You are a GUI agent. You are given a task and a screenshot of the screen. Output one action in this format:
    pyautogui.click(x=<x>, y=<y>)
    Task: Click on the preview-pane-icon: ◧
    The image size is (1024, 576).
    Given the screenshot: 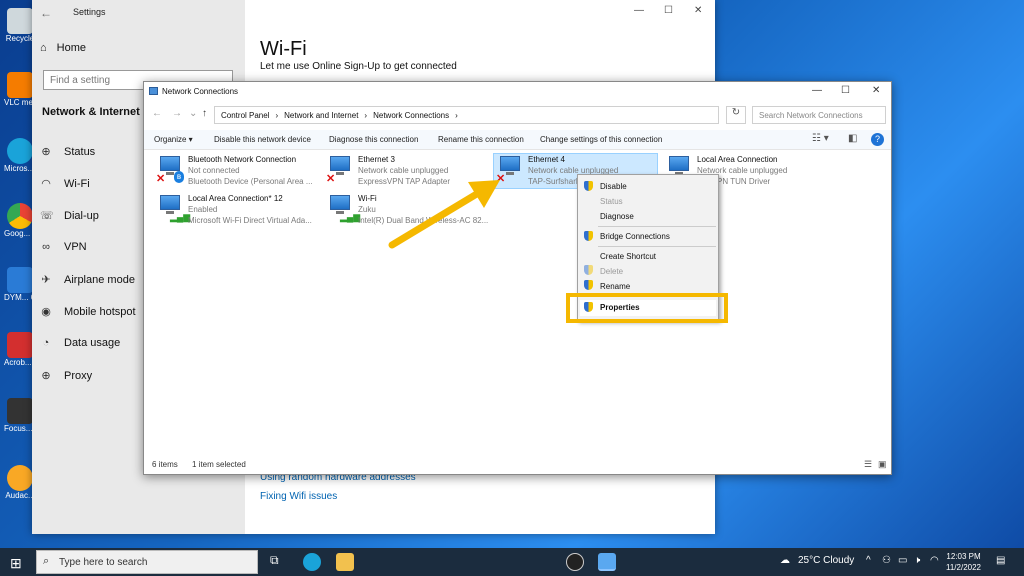 What is the action you would take?
    pyautogui.click(x=852, y=138)
    